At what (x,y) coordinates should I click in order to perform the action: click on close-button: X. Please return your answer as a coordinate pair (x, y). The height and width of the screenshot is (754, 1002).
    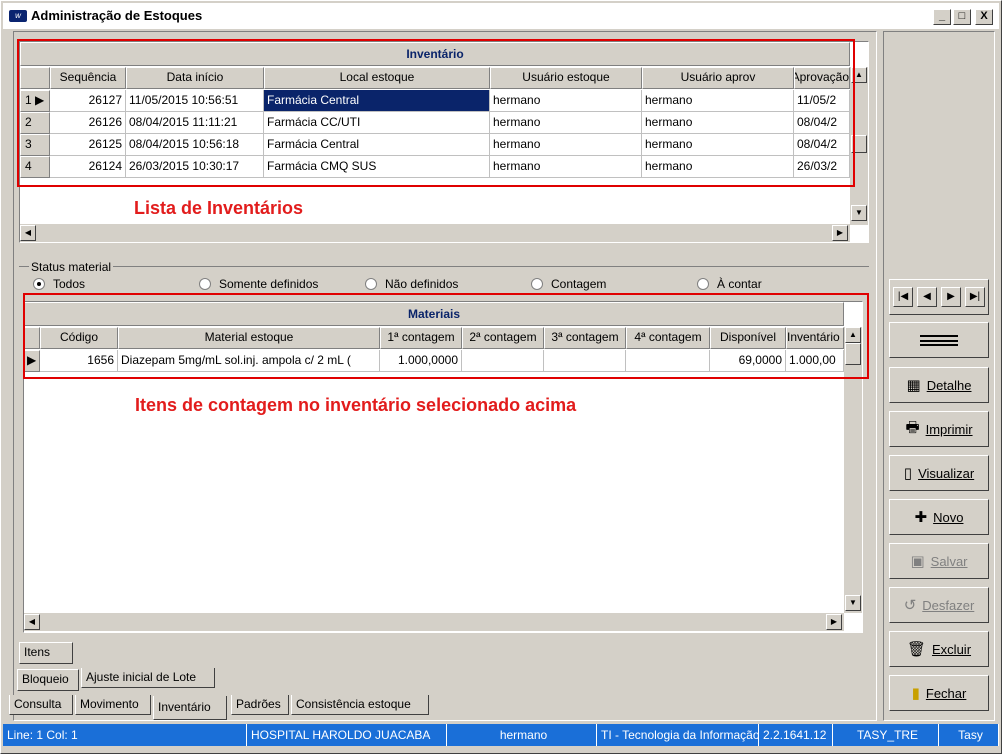
    Looking at the image, I should click on (984, 17).